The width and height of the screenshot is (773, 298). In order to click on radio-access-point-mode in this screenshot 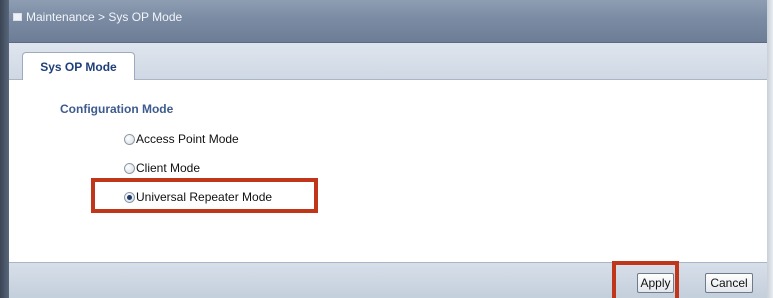, I will do `click(129, 139)`.